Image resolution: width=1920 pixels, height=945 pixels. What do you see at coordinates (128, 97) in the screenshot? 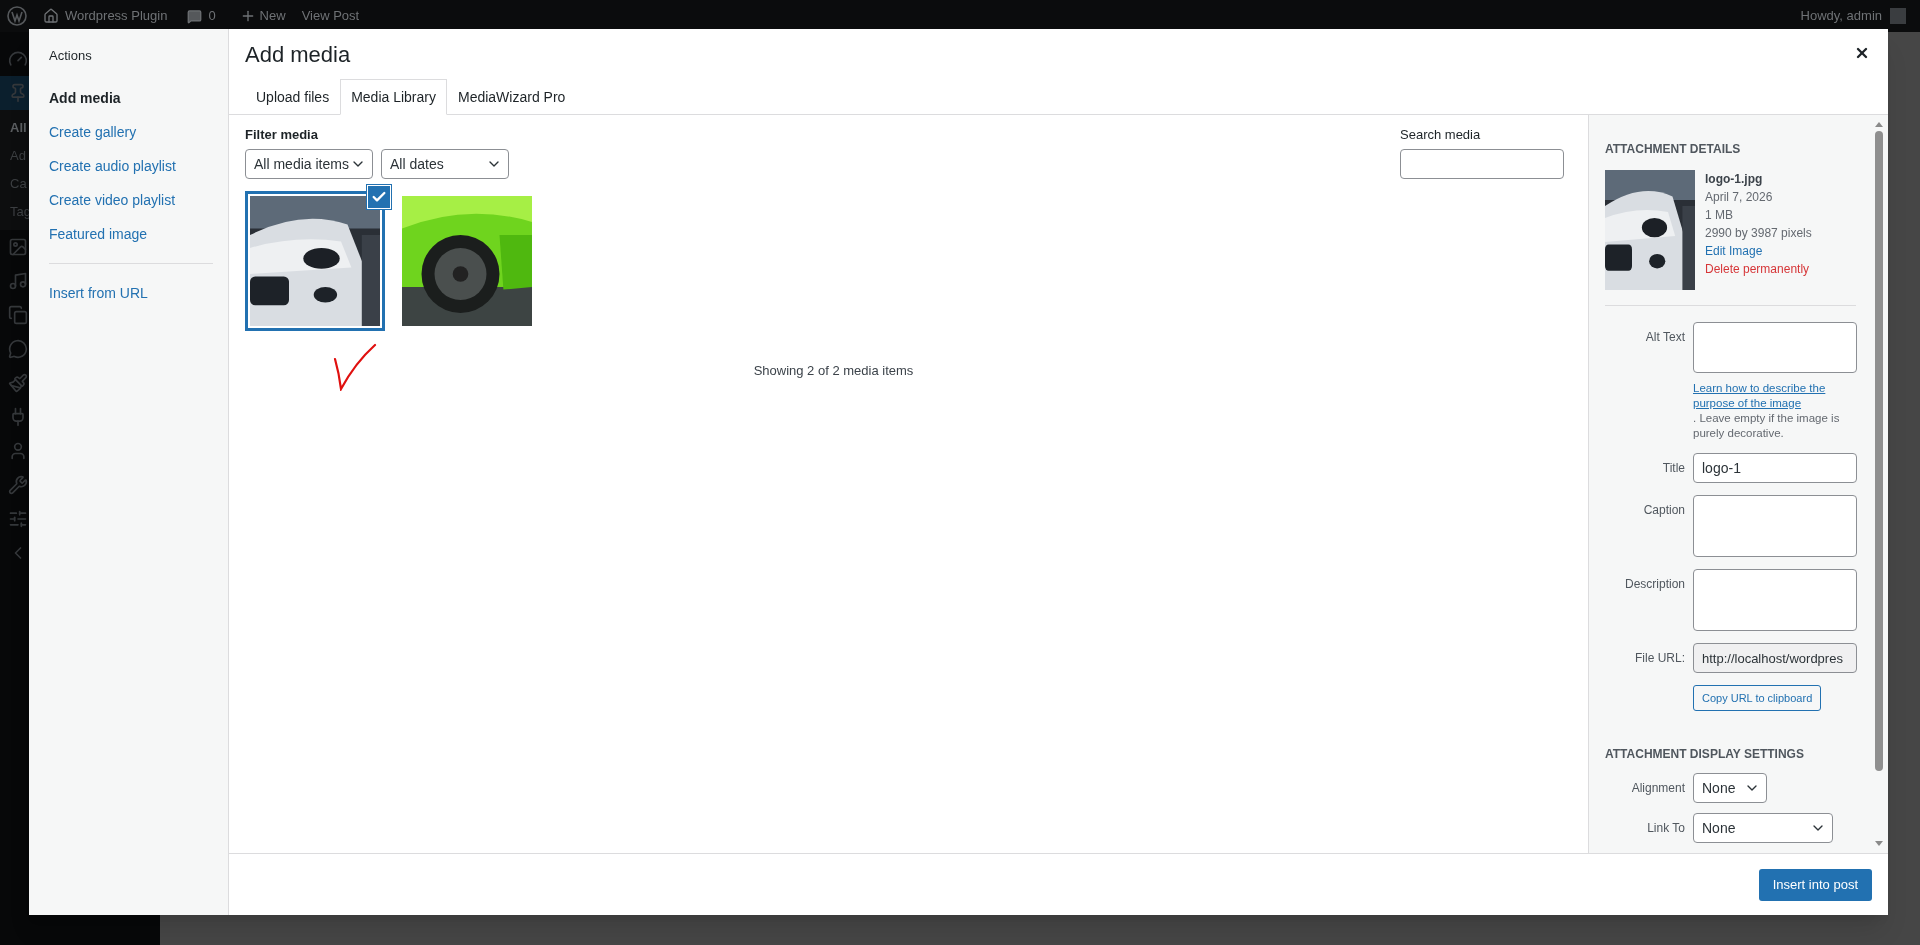
I see `menu-item: Add media` at bounding box center [128, 97].